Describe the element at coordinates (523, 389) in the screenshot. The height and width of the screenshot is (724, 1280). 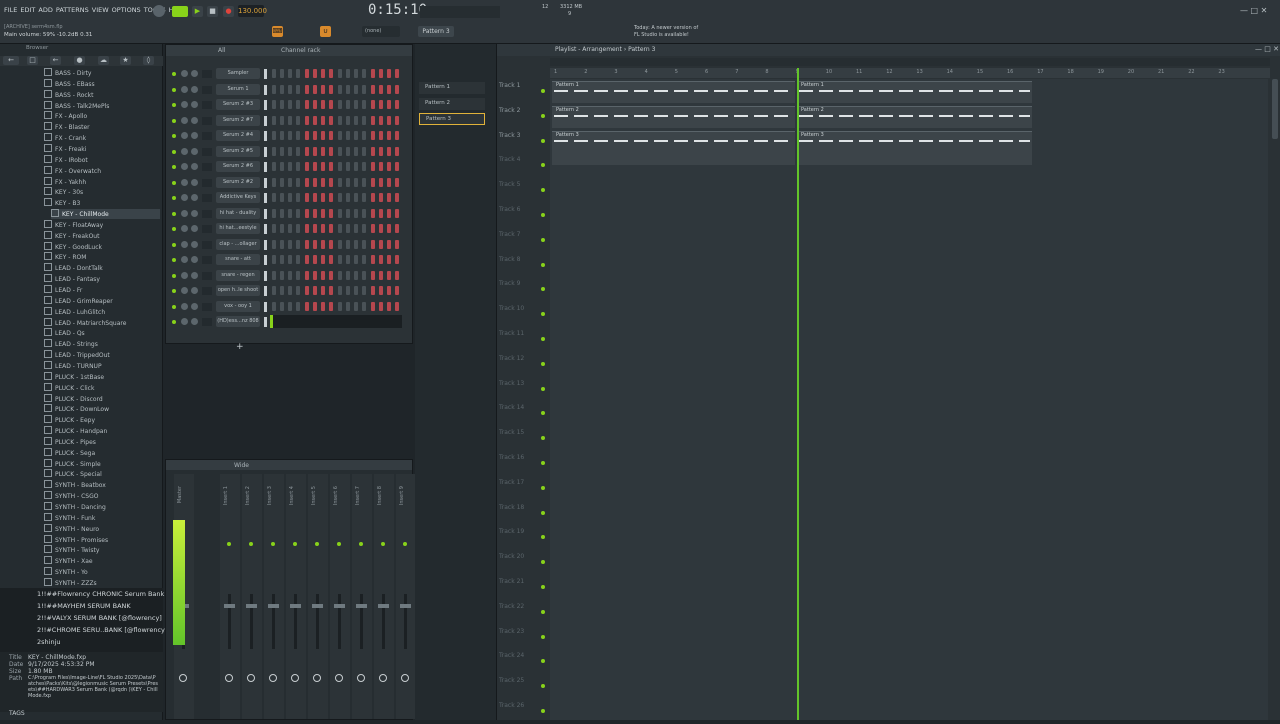
I see `track-header: Track 13` at that location.